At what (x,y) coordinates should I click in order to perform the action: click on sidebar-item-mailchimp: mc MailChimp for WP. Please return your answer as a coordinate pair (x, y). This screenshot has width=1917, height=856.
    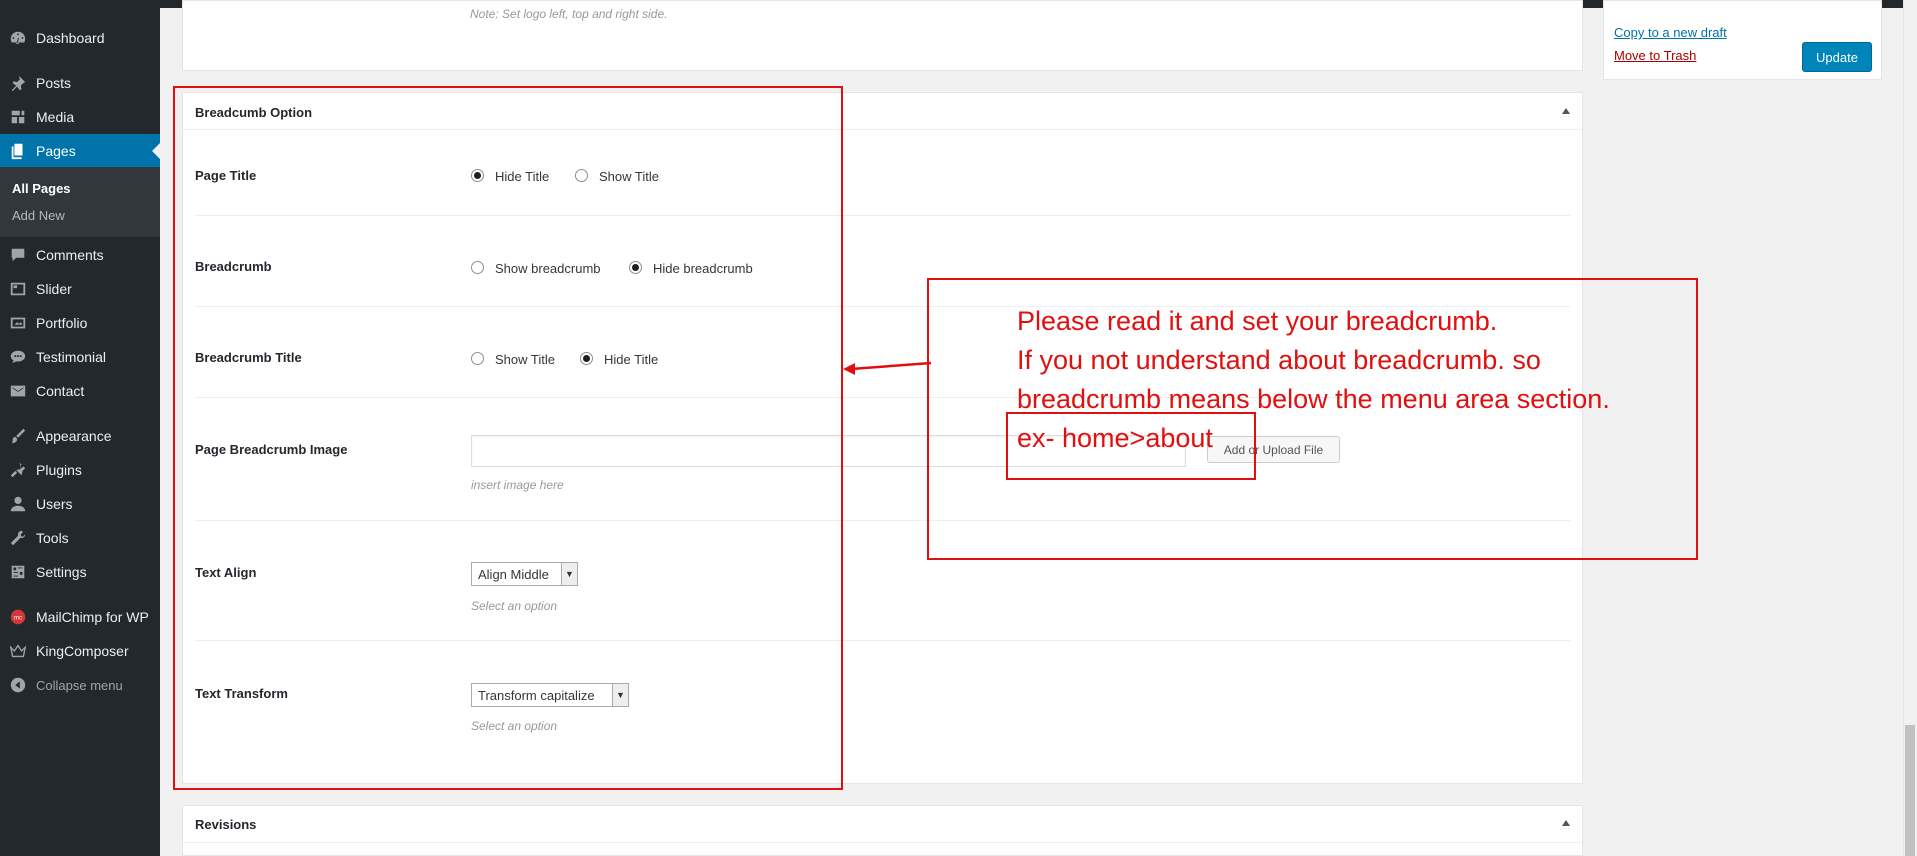
    Looking at the image, I should click on (80, 617).